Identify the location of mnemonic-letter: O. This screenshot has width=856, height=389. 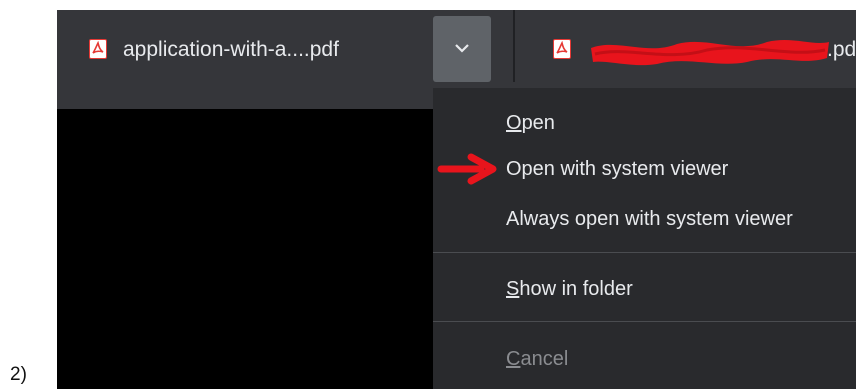
(514, 123).